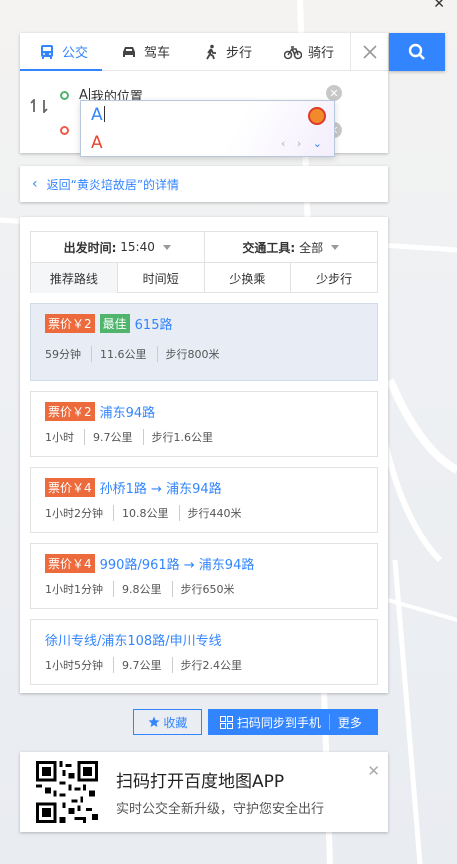 This screenshot has width=457, height=864. Describe the element at coordinates (307, 51) in the screenshot. I see `tab-bike: 骑行` at that location.